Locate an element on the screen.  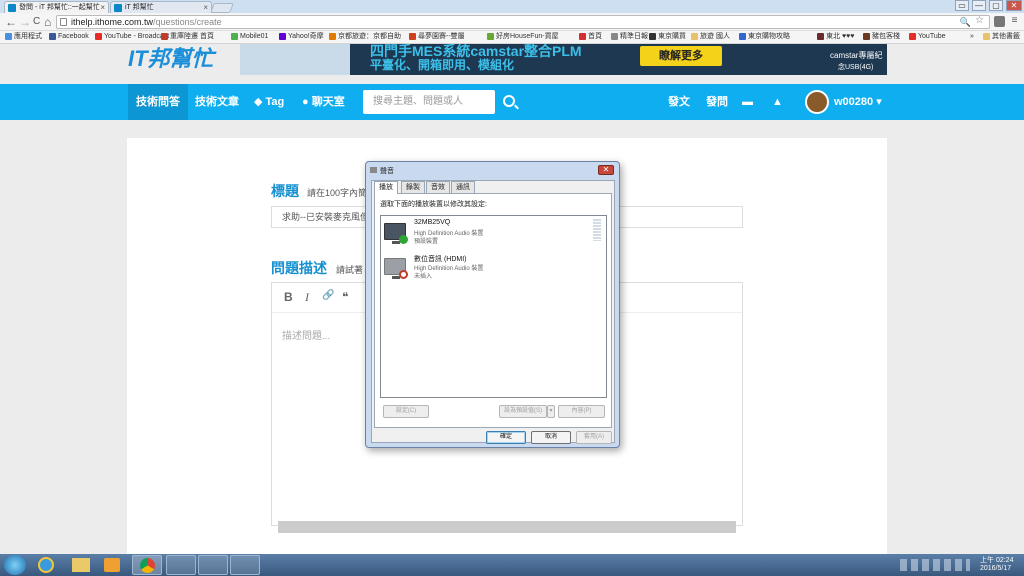
ok-button: 確定 is located at coordinates (506, 437).